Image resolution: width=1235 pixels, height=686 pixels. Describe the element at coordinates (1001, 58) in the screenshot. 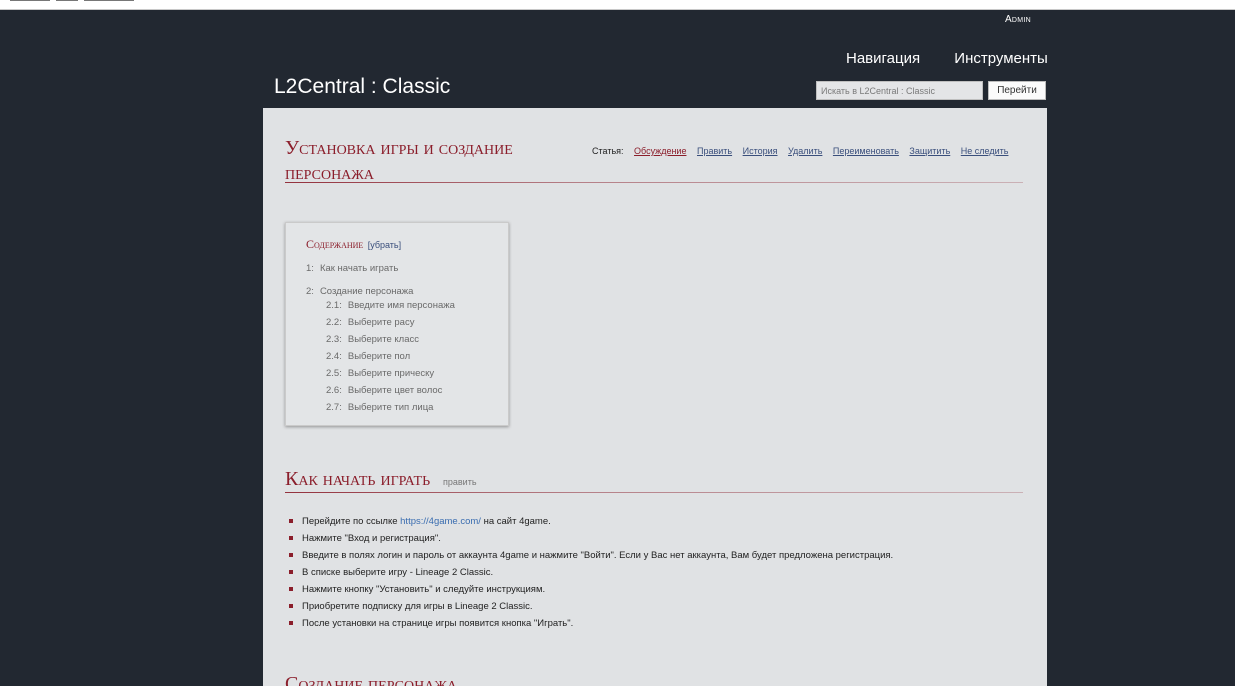

I see `nav-tools: Инструменты` at that location.